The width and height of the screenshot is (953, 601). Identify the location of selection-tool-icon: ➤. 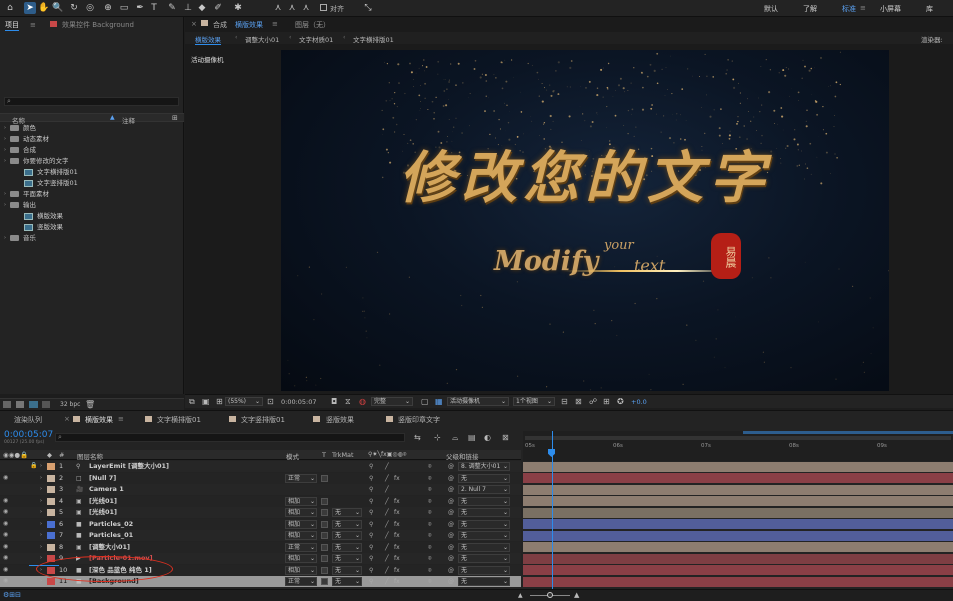
(30, 8).